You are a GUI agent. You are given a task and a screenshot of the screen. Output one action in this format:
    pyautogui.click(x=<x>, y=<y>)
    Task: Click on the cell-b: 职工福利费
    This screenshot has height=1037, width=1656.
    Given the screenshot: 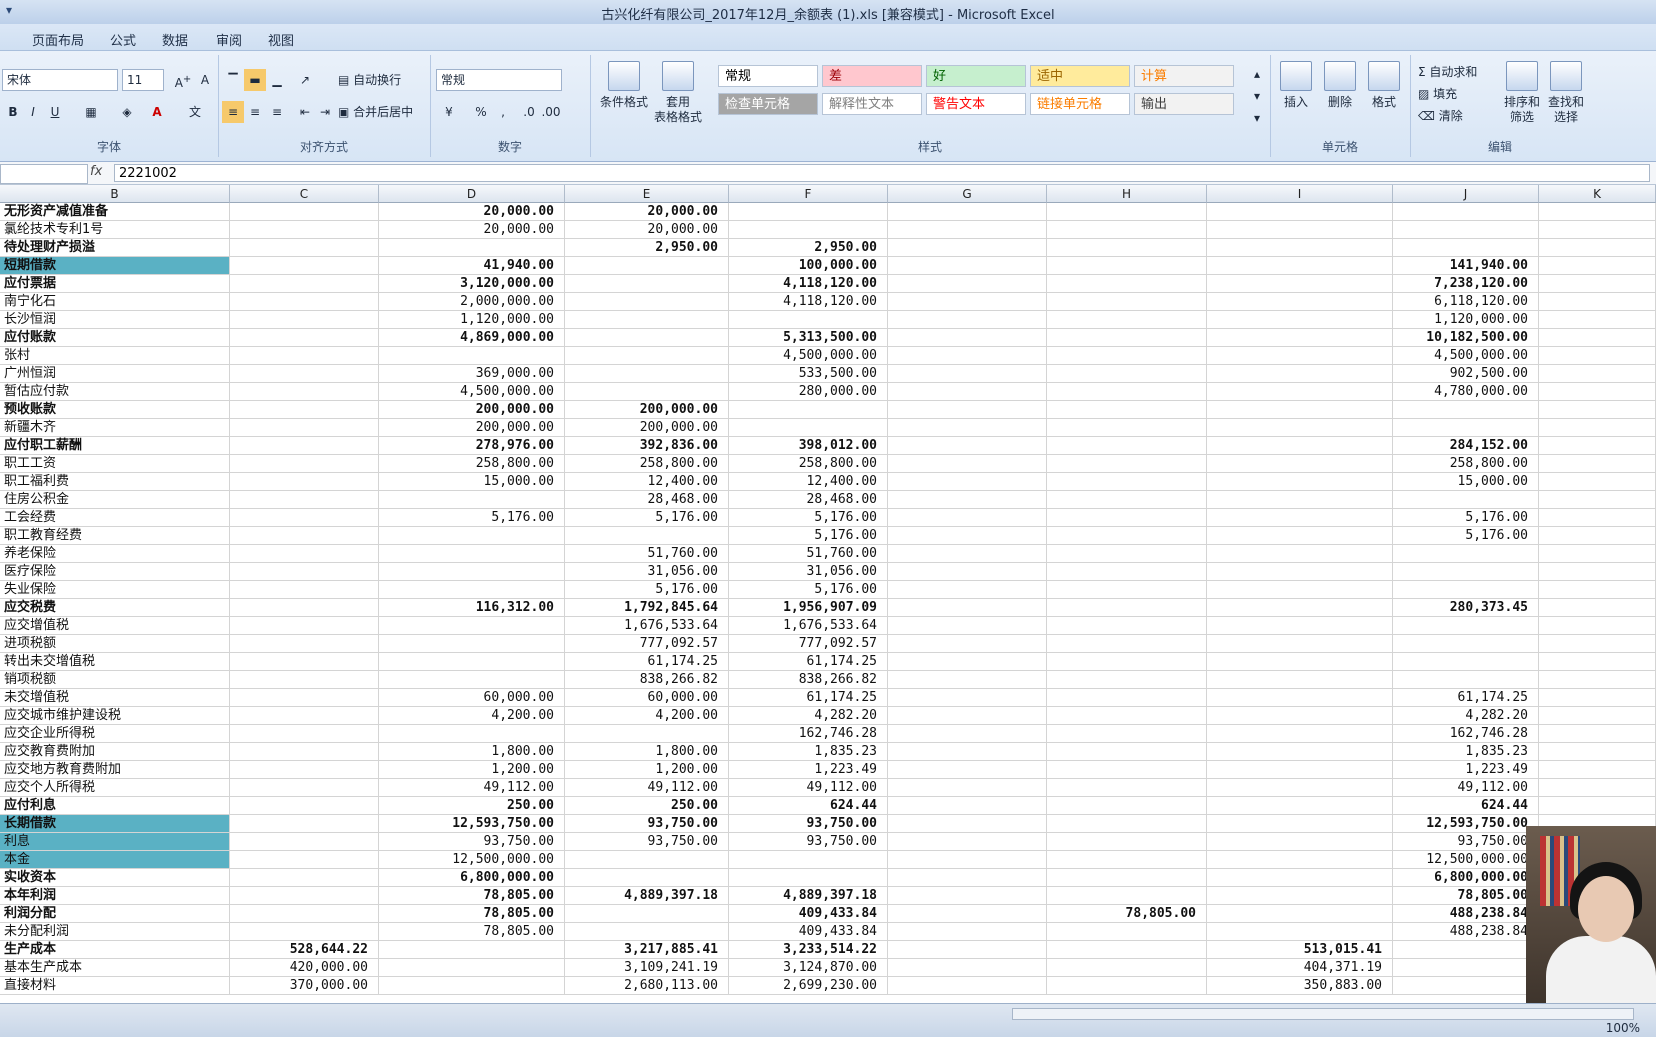 What is the action you would take?
    pyautogui.click(x=115, y=481)
    